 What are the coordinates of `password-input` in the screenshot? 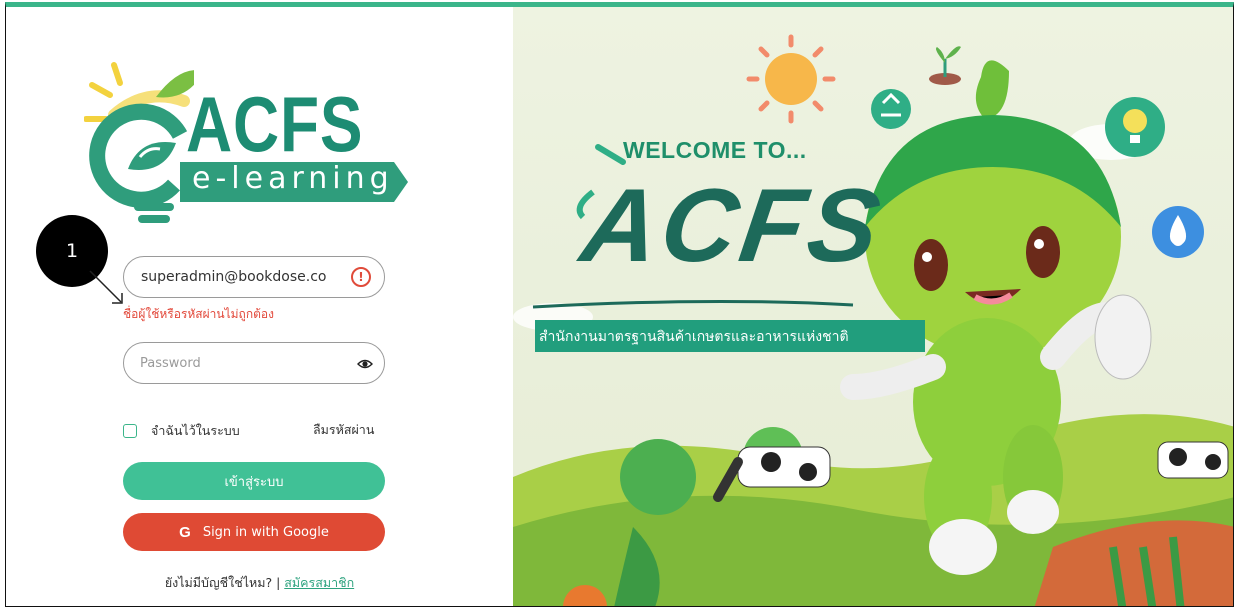 It's located at (240, 363).